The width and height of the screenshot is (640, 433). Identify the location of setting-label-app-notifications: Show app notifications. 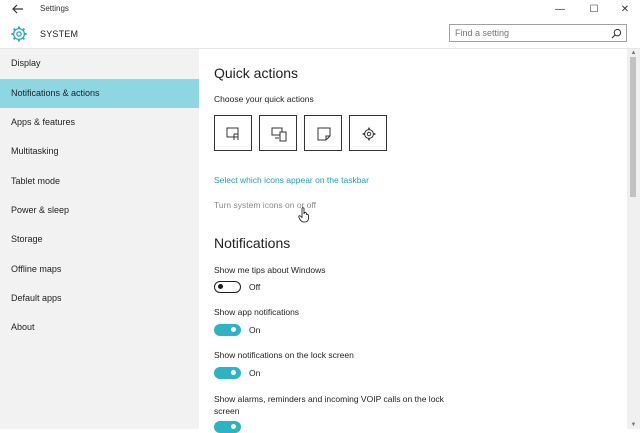
(257, 312).